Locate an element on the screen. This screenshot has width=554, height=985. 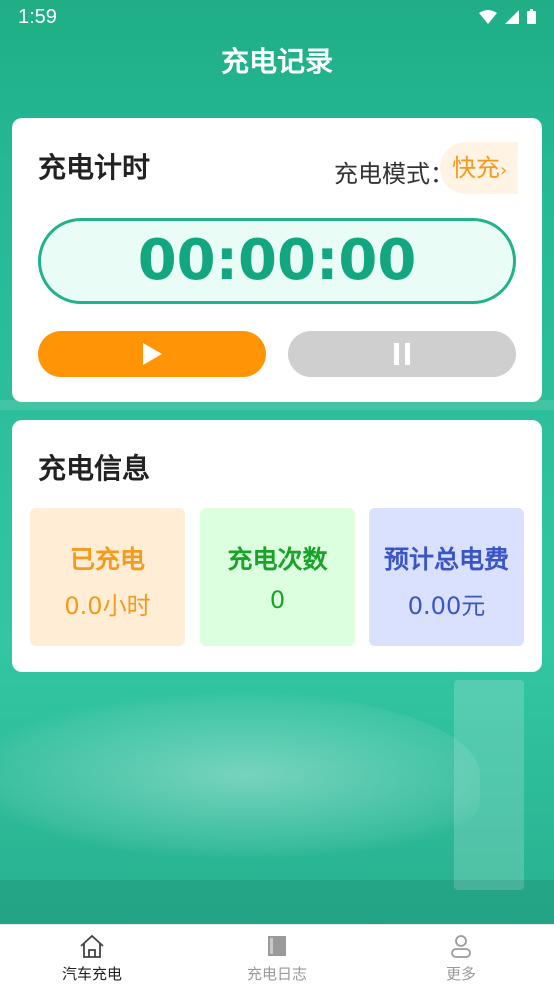
estimated-cost-label: 预计总电费 is located at coordinates (446, 559).